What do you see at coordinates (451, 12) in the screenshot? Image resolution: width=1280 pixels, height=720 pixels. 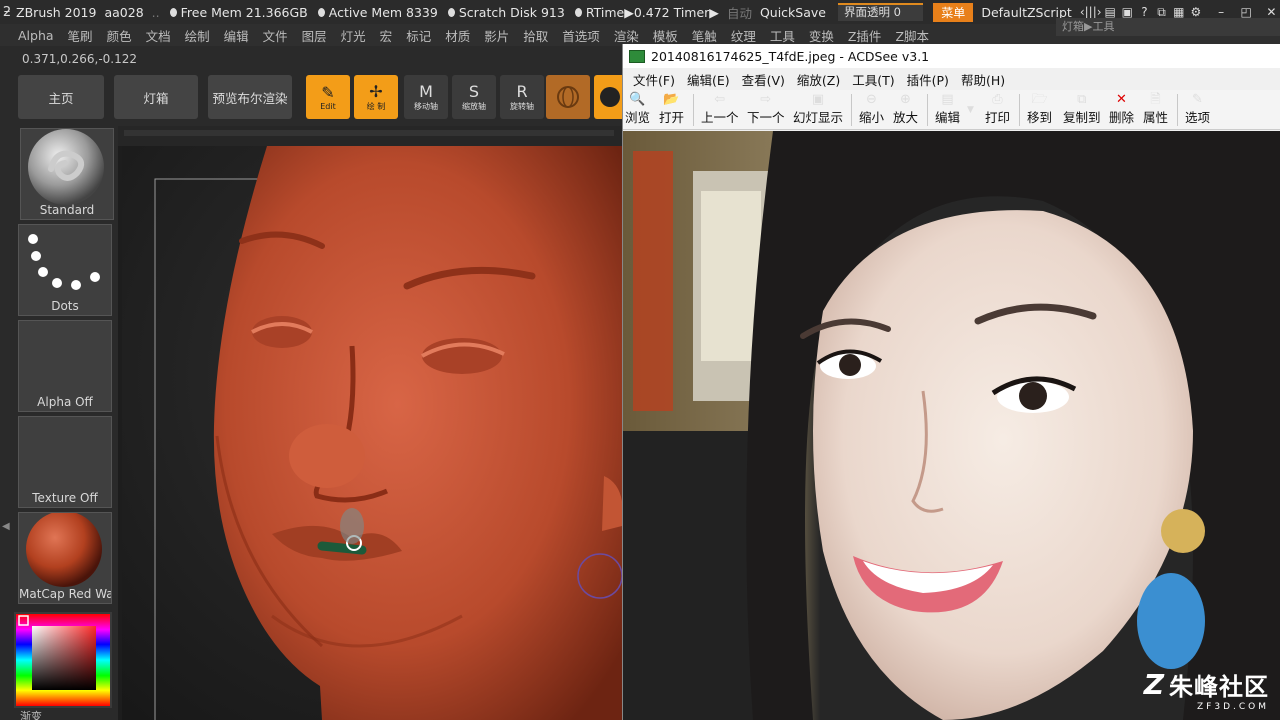 I see `status-dot-icon` at bounding box center [451, 12].